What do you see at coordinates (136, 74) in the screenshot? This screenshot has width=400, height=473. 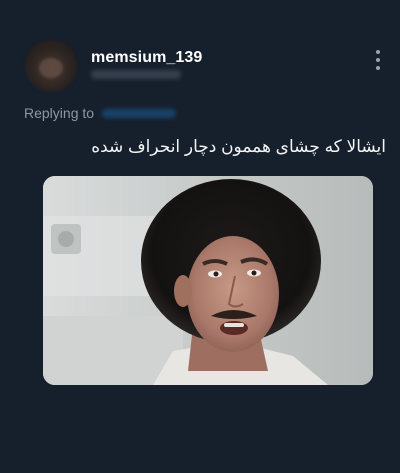 I see `user-handle-blurred` at bounding box center [136, 74].